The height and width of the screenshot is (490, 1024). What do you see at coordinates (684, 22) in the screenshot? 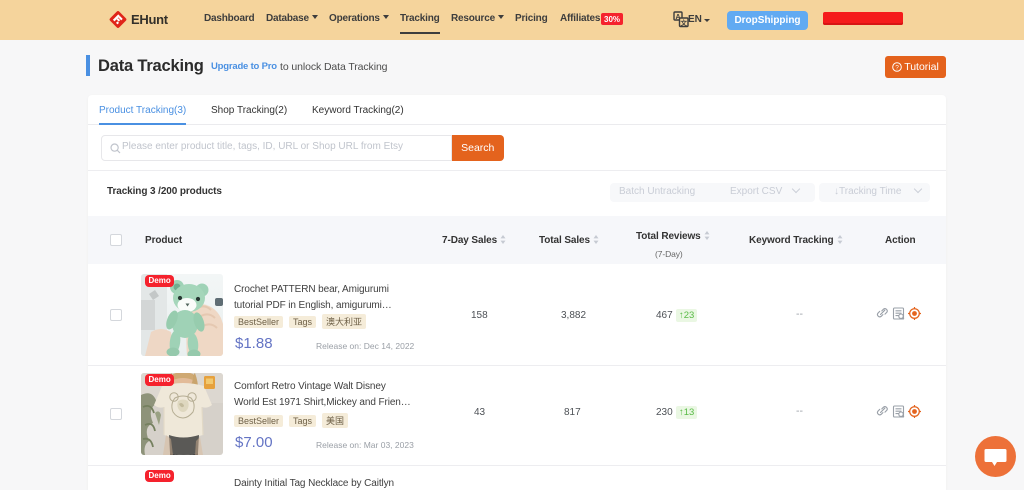
I see `svg-text: 文` at bounding box center [684, 22].